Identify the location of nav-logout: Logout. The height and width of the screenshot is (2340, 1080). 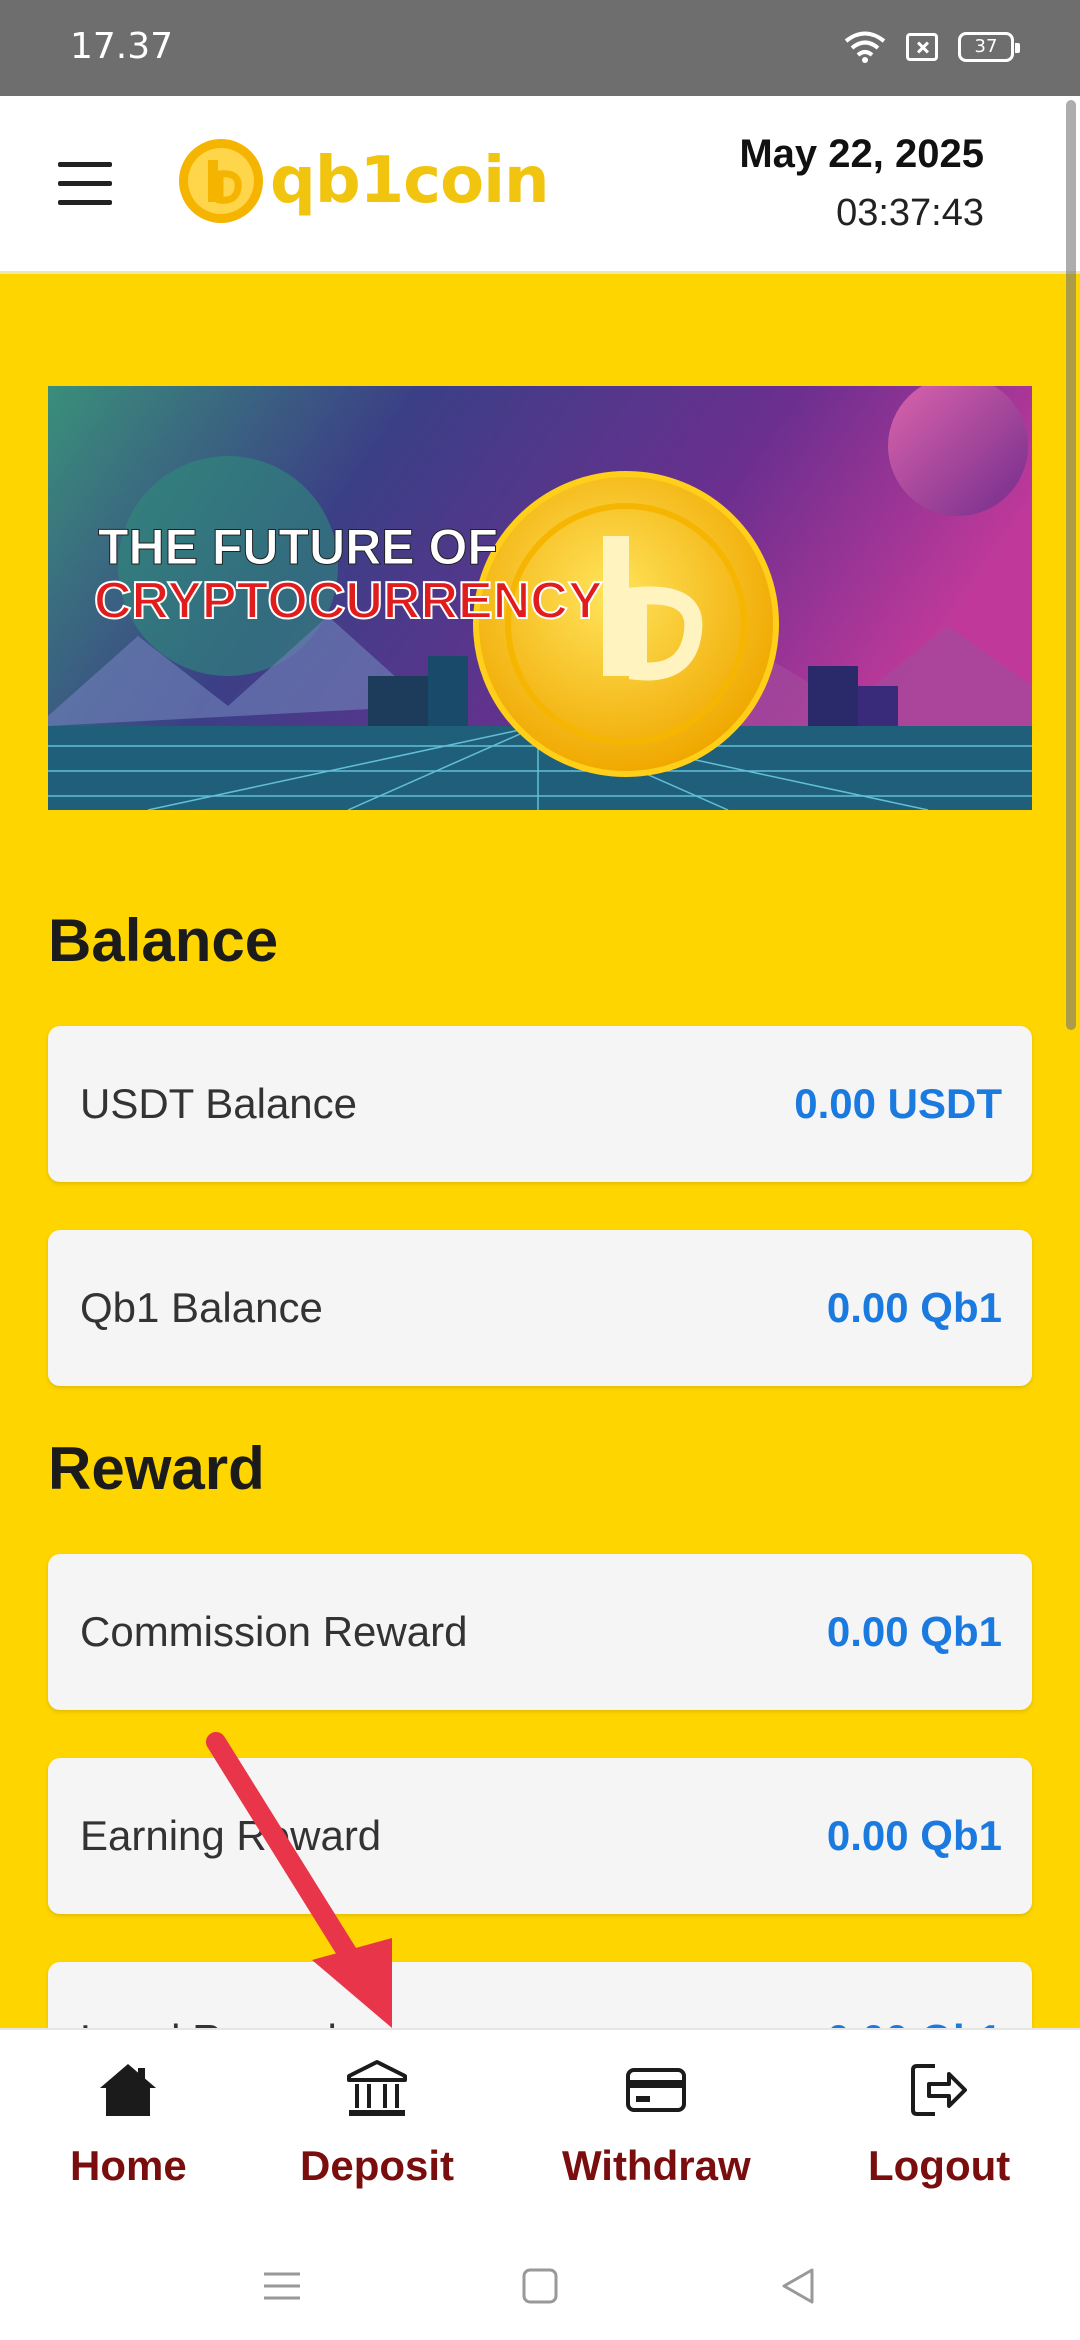
(939, 2124).